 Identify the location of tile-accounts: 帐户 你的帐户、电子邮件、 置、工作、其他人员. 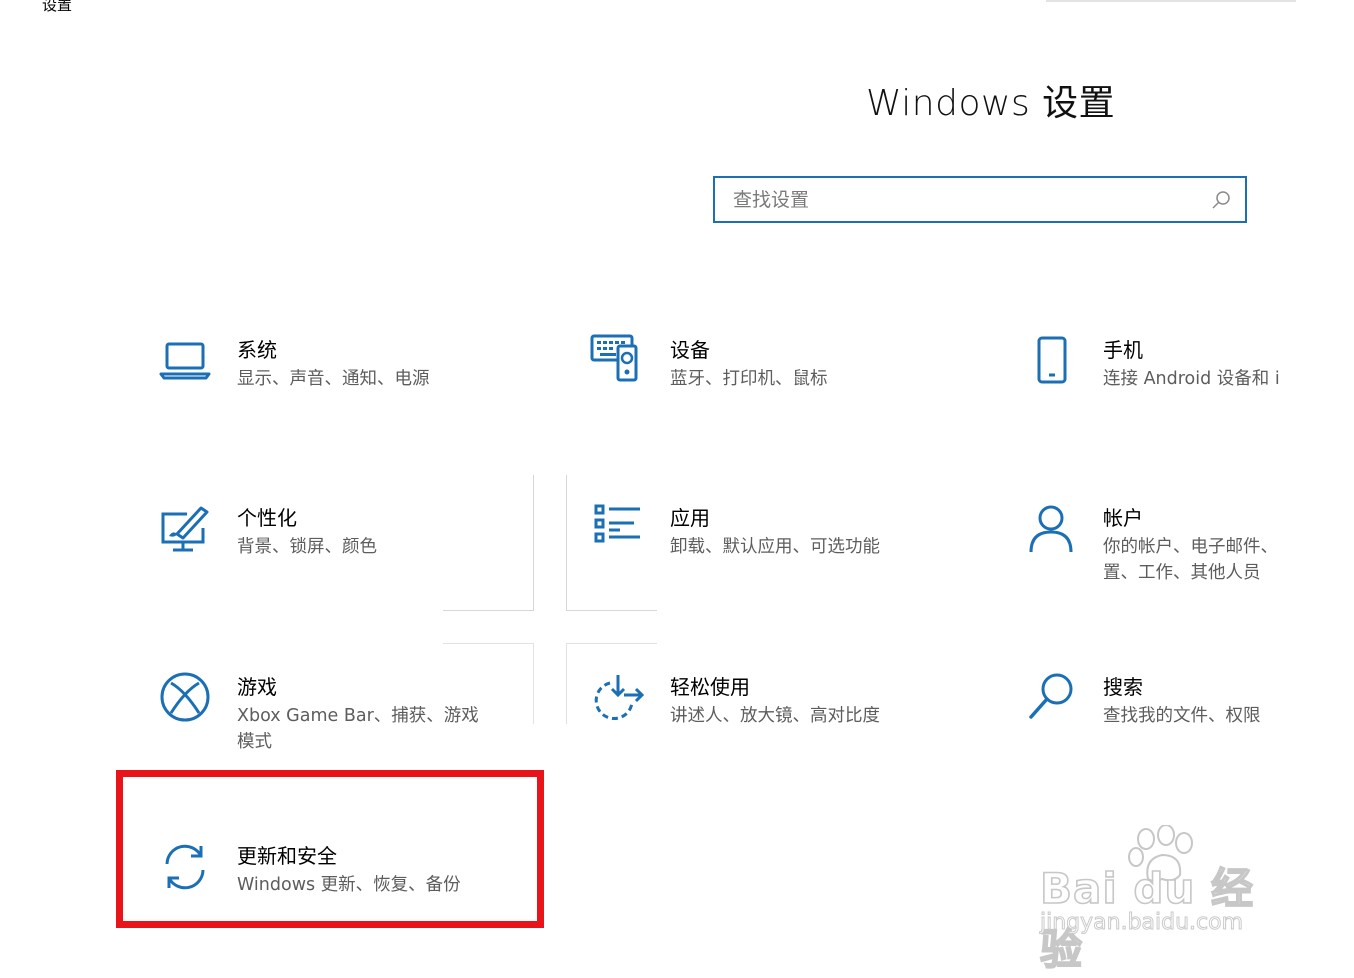
(1178, 565).